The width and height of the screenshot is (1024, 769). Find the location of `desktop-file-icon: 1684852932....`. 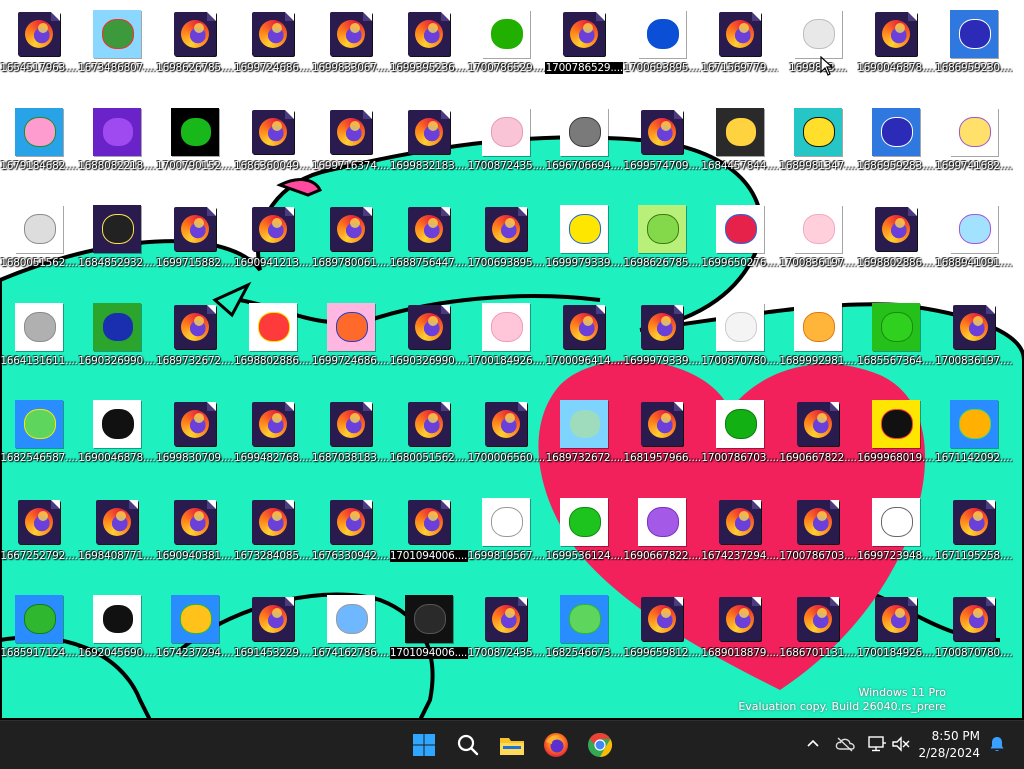

desktop-file-icon: 1684852932.... is located at coordinates (117, 247).